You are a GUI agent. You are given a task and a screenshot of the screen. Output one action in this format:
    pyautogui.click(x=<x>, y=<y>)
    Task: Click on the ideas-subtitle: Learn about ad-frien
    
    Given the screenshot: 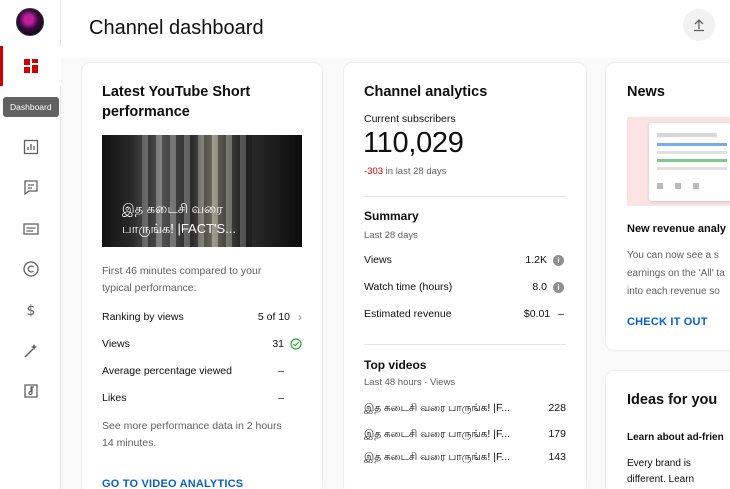 What is the action you would take?
    pyautogui.click(x=675, y=437)
    